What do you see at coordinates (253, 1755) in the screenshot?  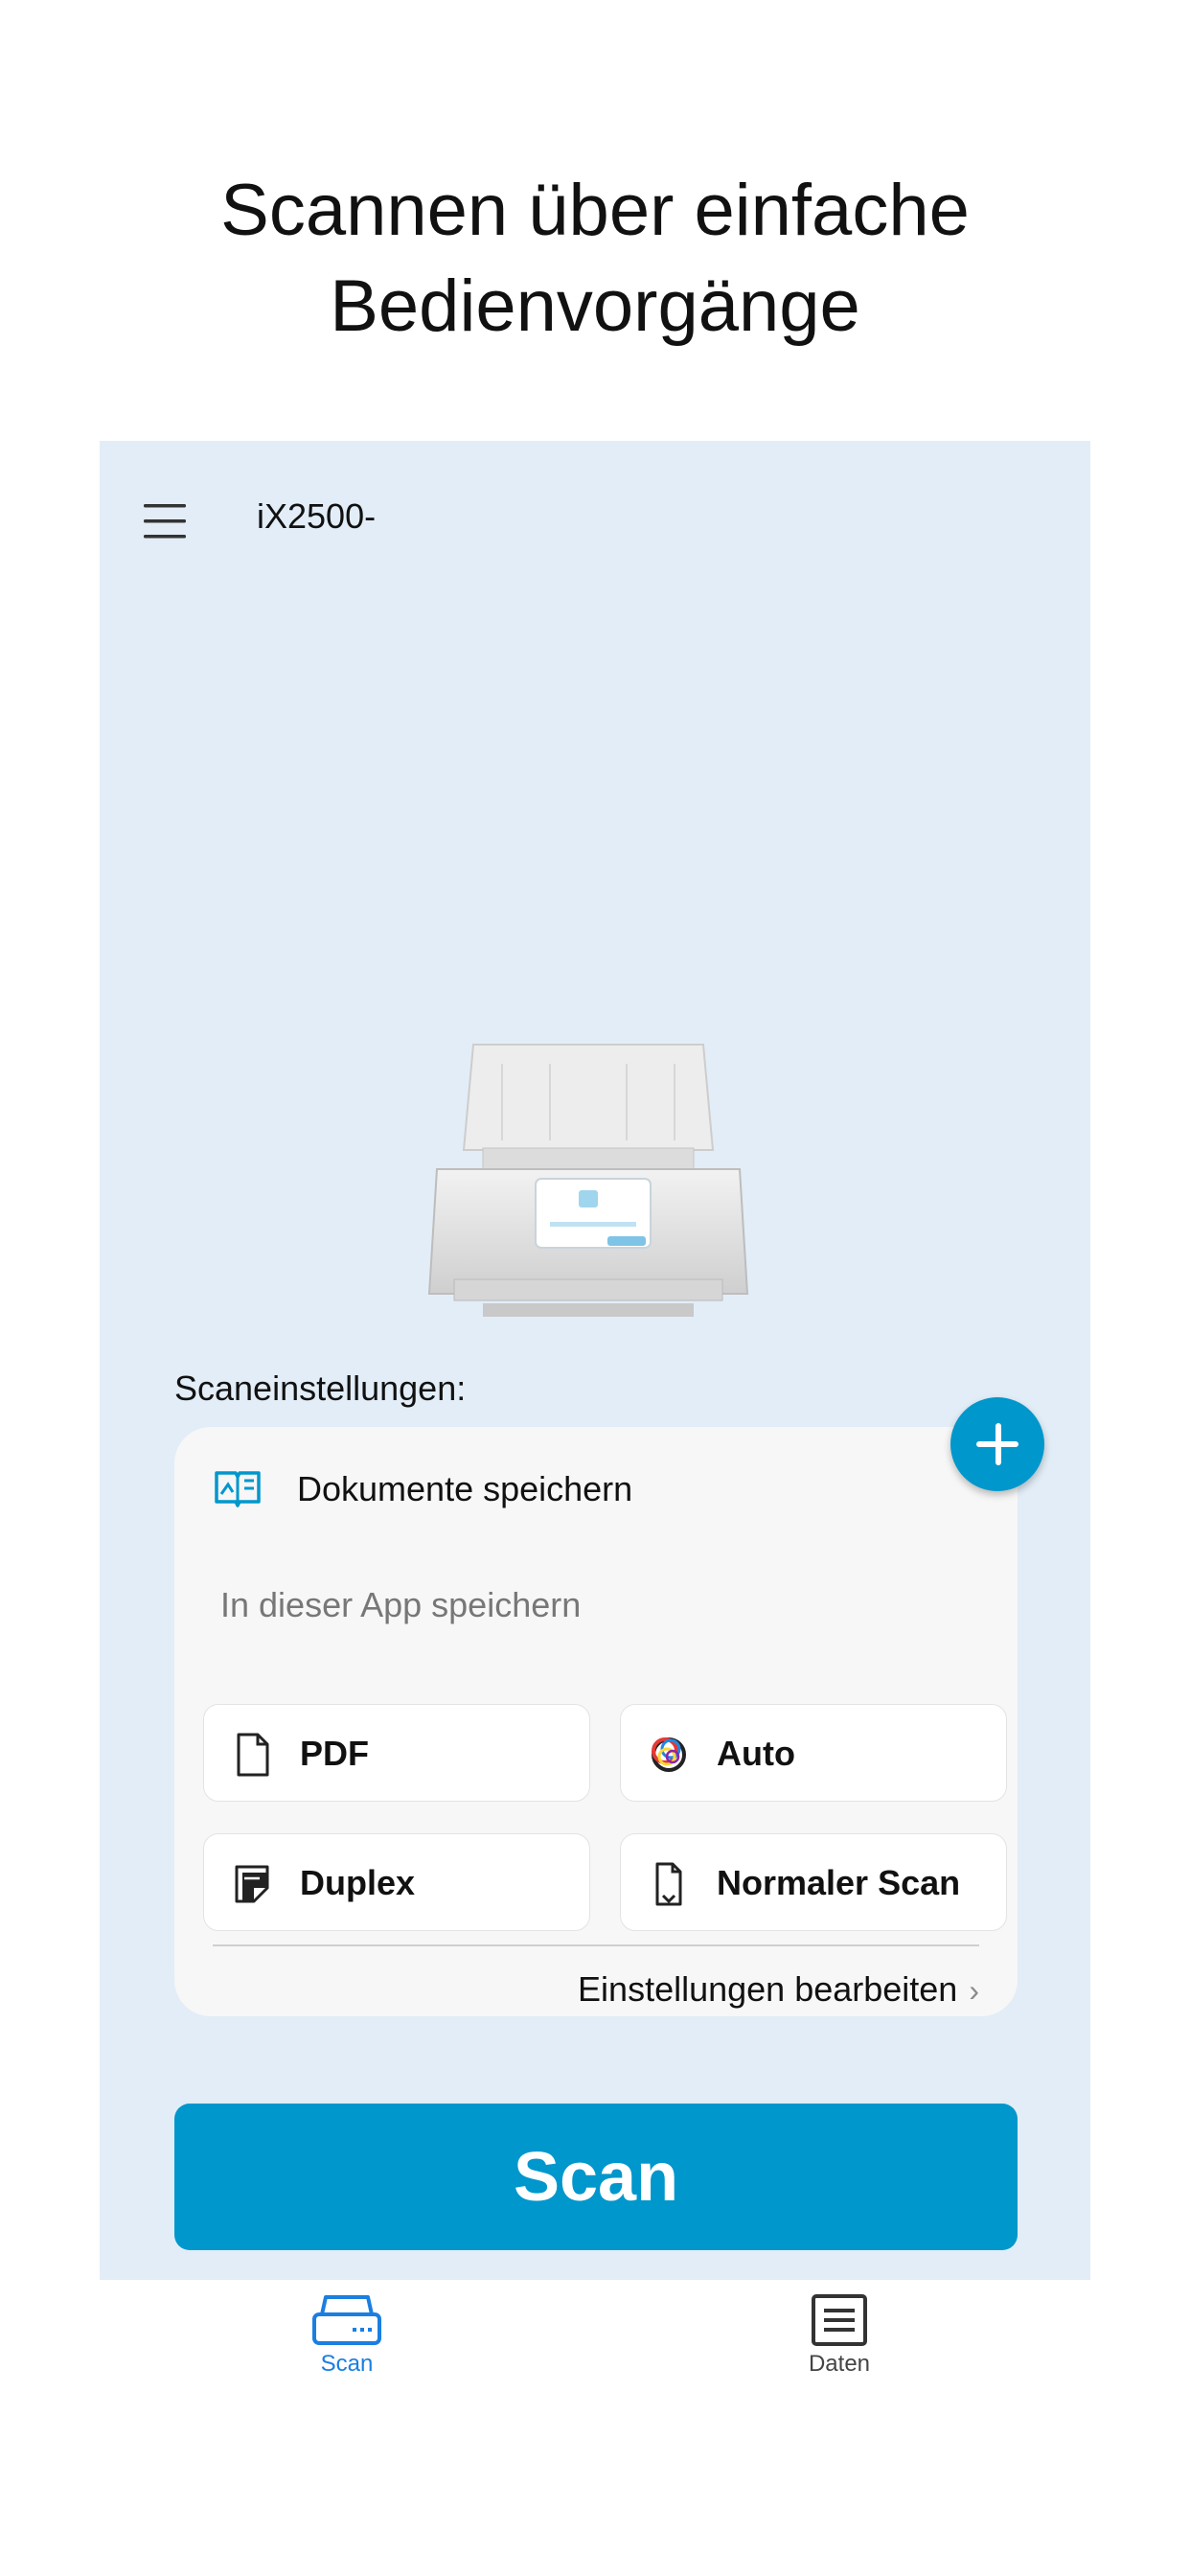 I see `document-icon` at bounding box center [253, 1755].